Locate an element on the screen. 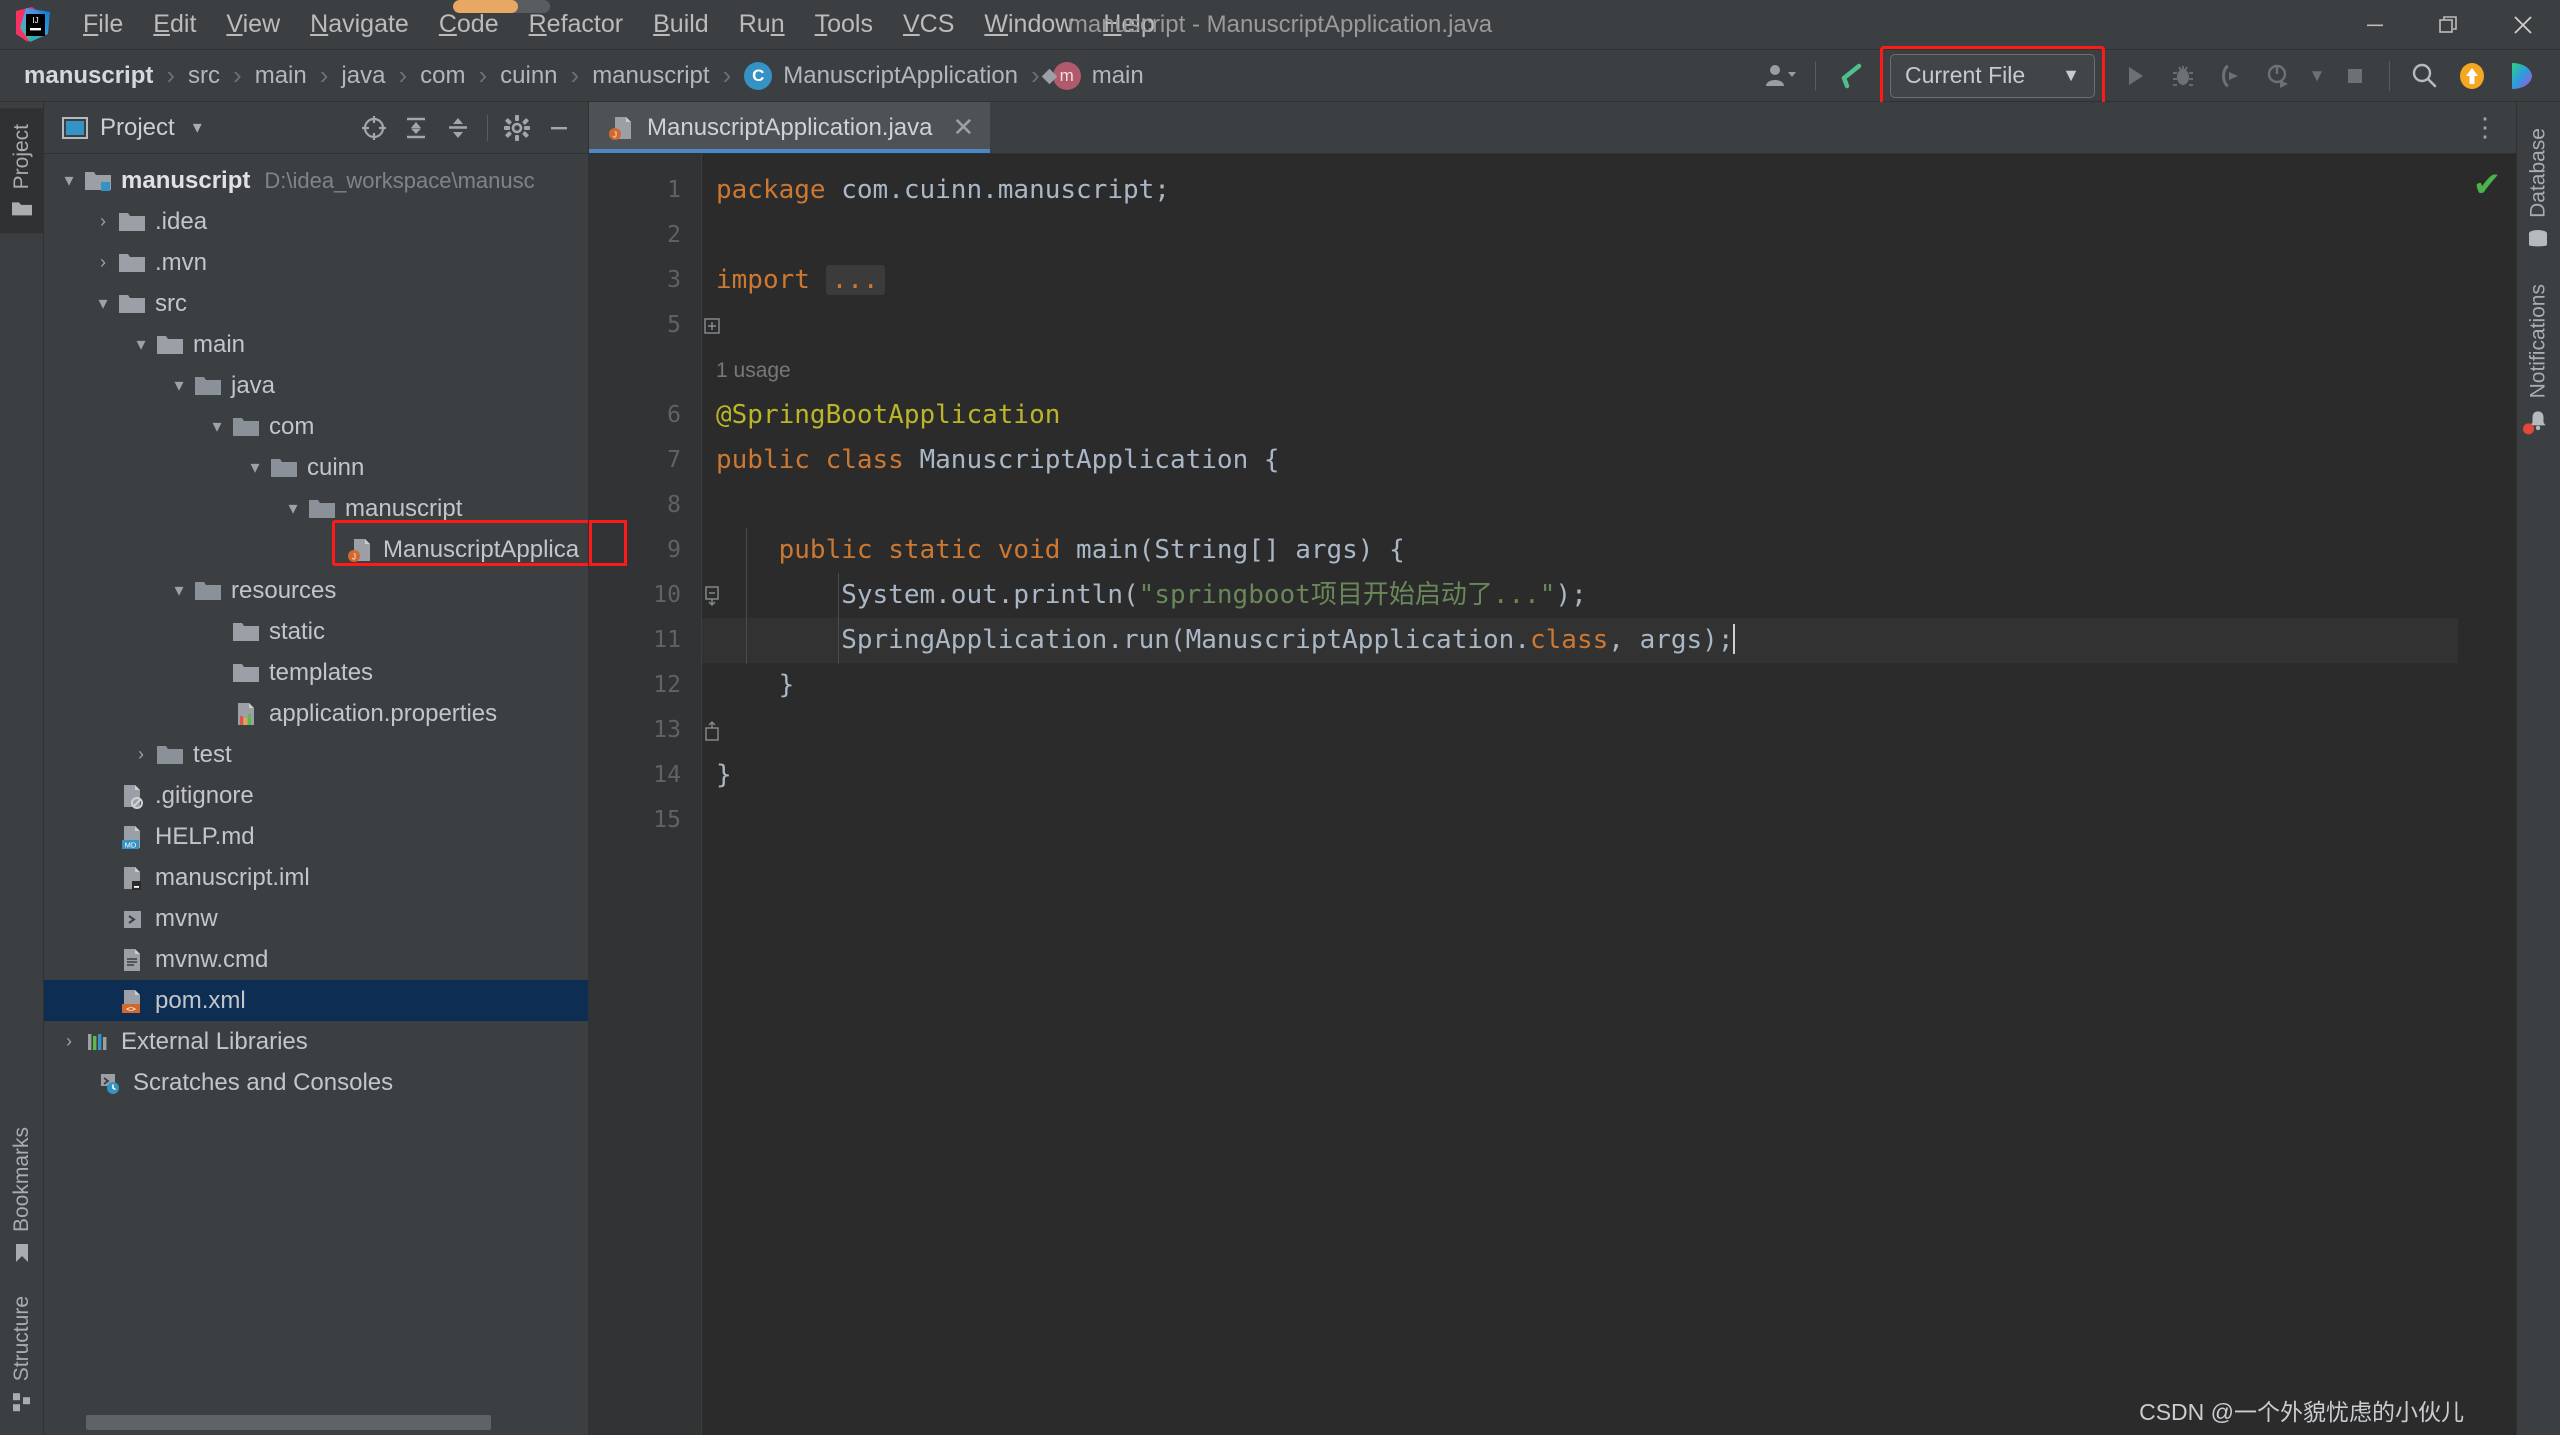  updates-icon is located at coordinates (2472, 76).